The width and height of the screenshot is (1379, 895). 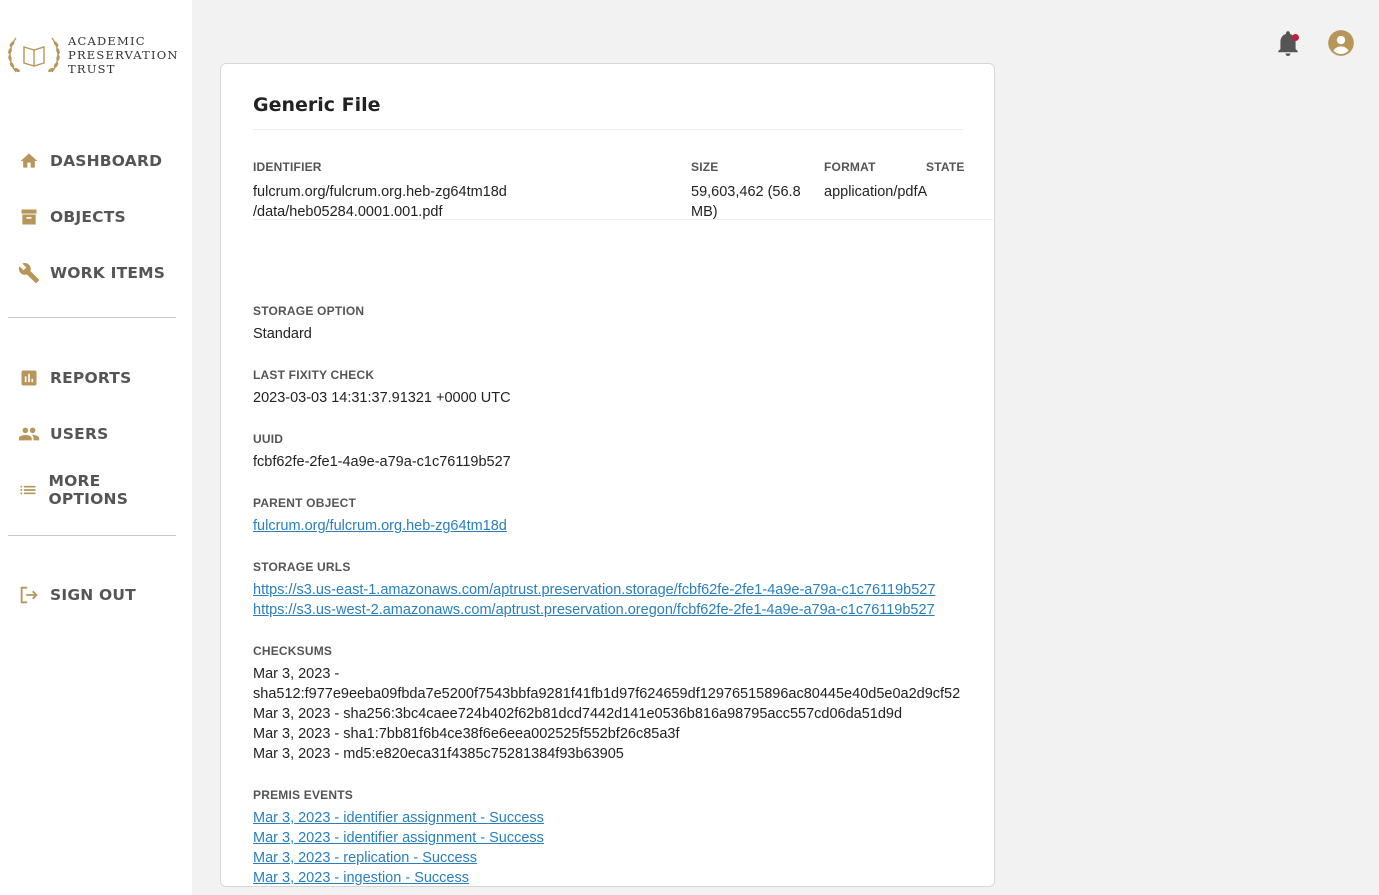 I want to click on nav-sign-out-label: SIGN OUT, so click(x=93, y=595).